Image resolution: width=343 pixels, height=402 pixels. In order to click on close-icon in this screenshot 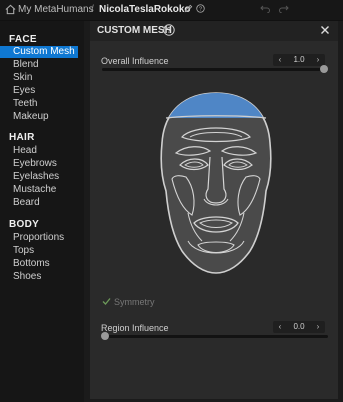, I will do `click(325, 30)`.